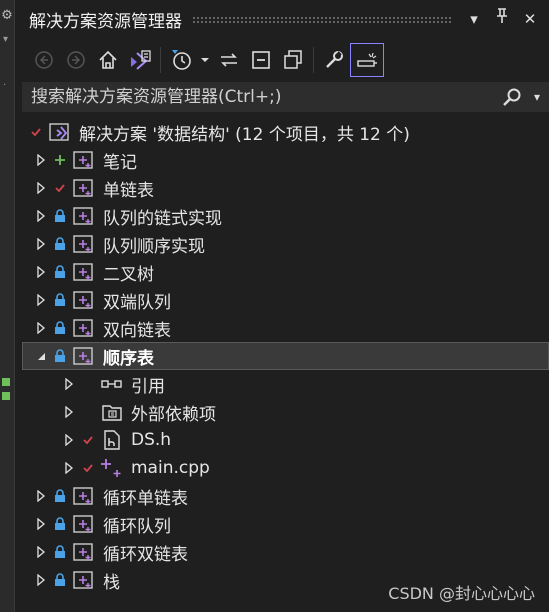  I want to click on tree-file-item: 引用, so click(285, 384).